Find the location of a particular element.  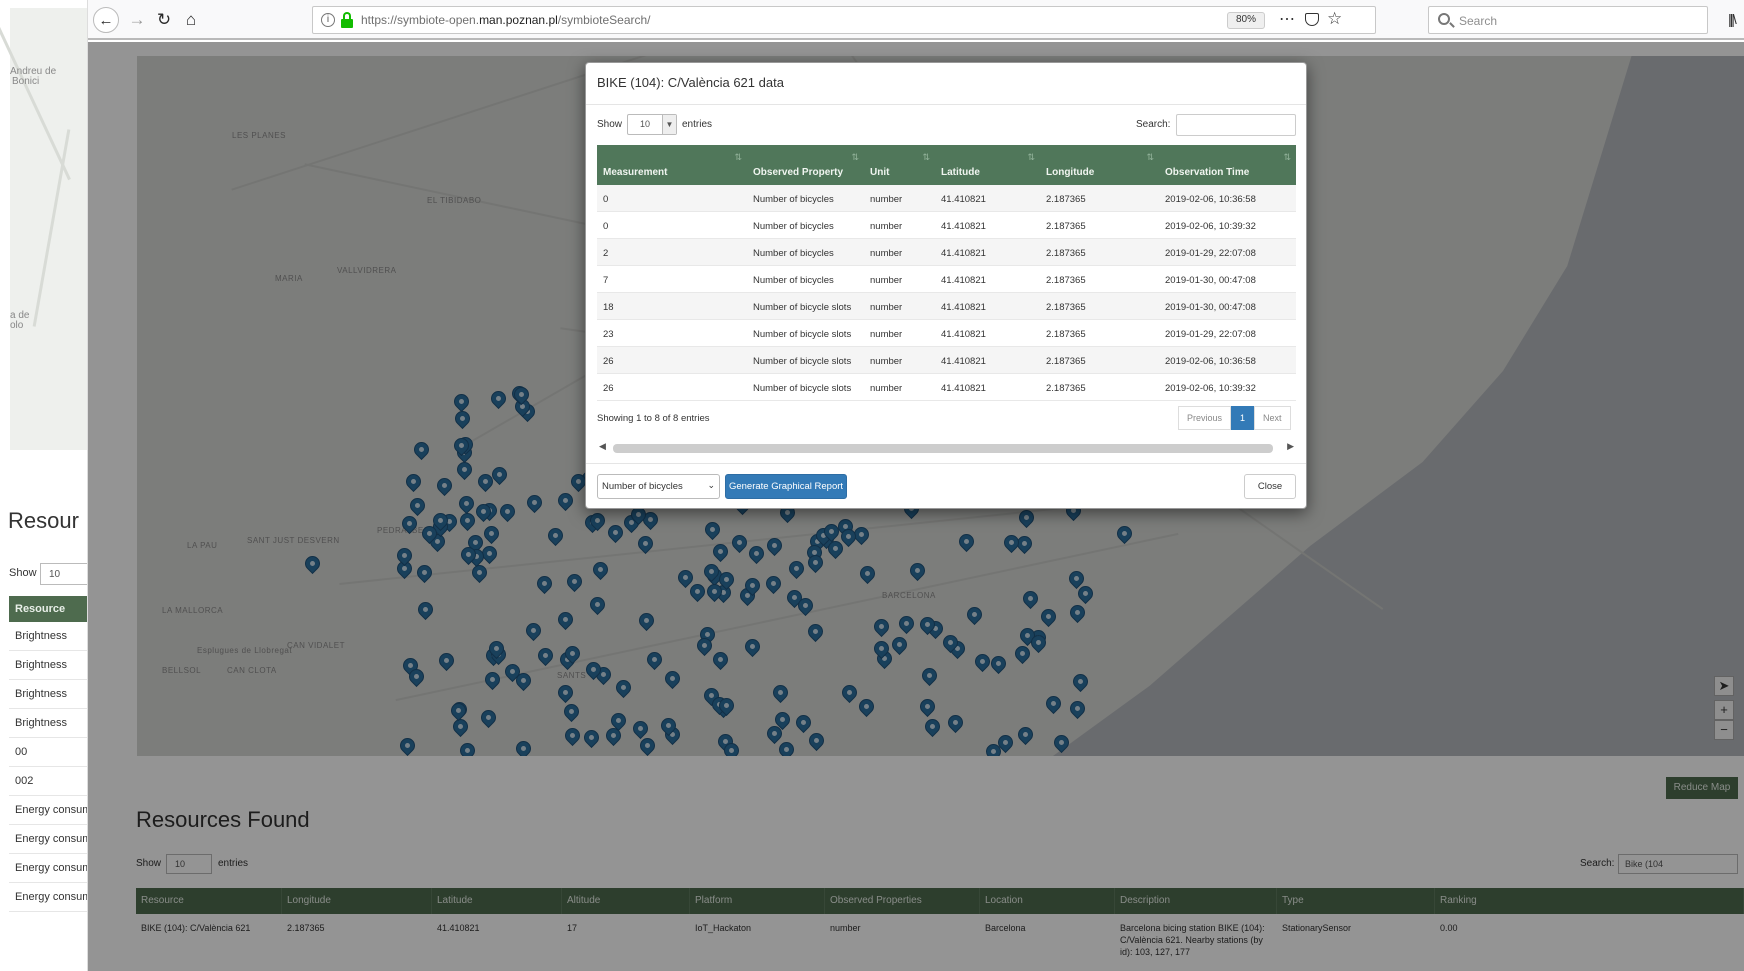

column-header-measurement: Measurement ⇅ is located at coordinates (672, 165).